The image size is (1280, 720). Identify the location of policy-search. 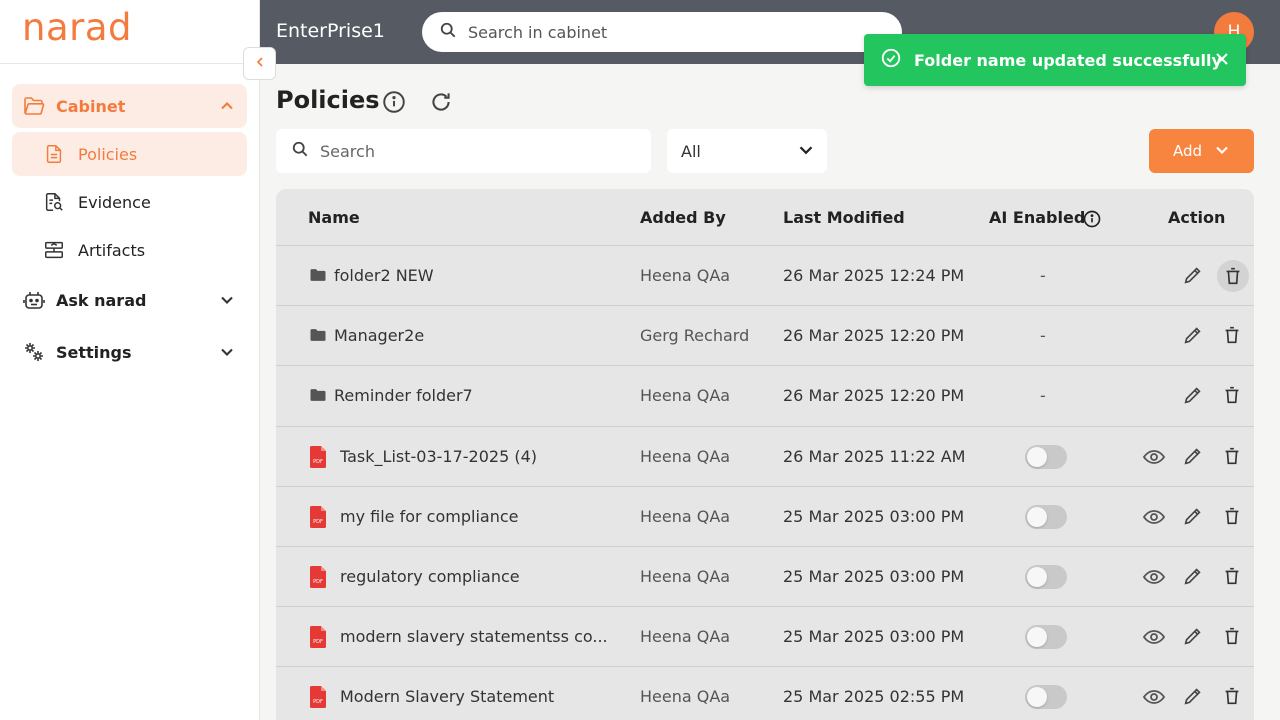
(463, 151).